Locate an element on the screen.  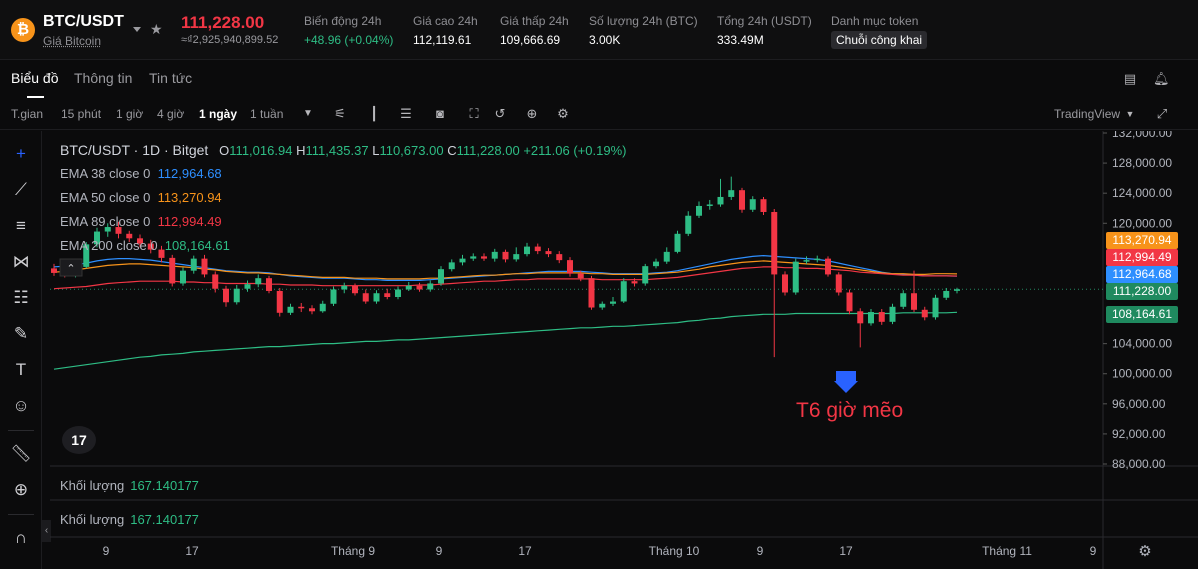
crosshair-icon: + is located at coordinates (21, 154).